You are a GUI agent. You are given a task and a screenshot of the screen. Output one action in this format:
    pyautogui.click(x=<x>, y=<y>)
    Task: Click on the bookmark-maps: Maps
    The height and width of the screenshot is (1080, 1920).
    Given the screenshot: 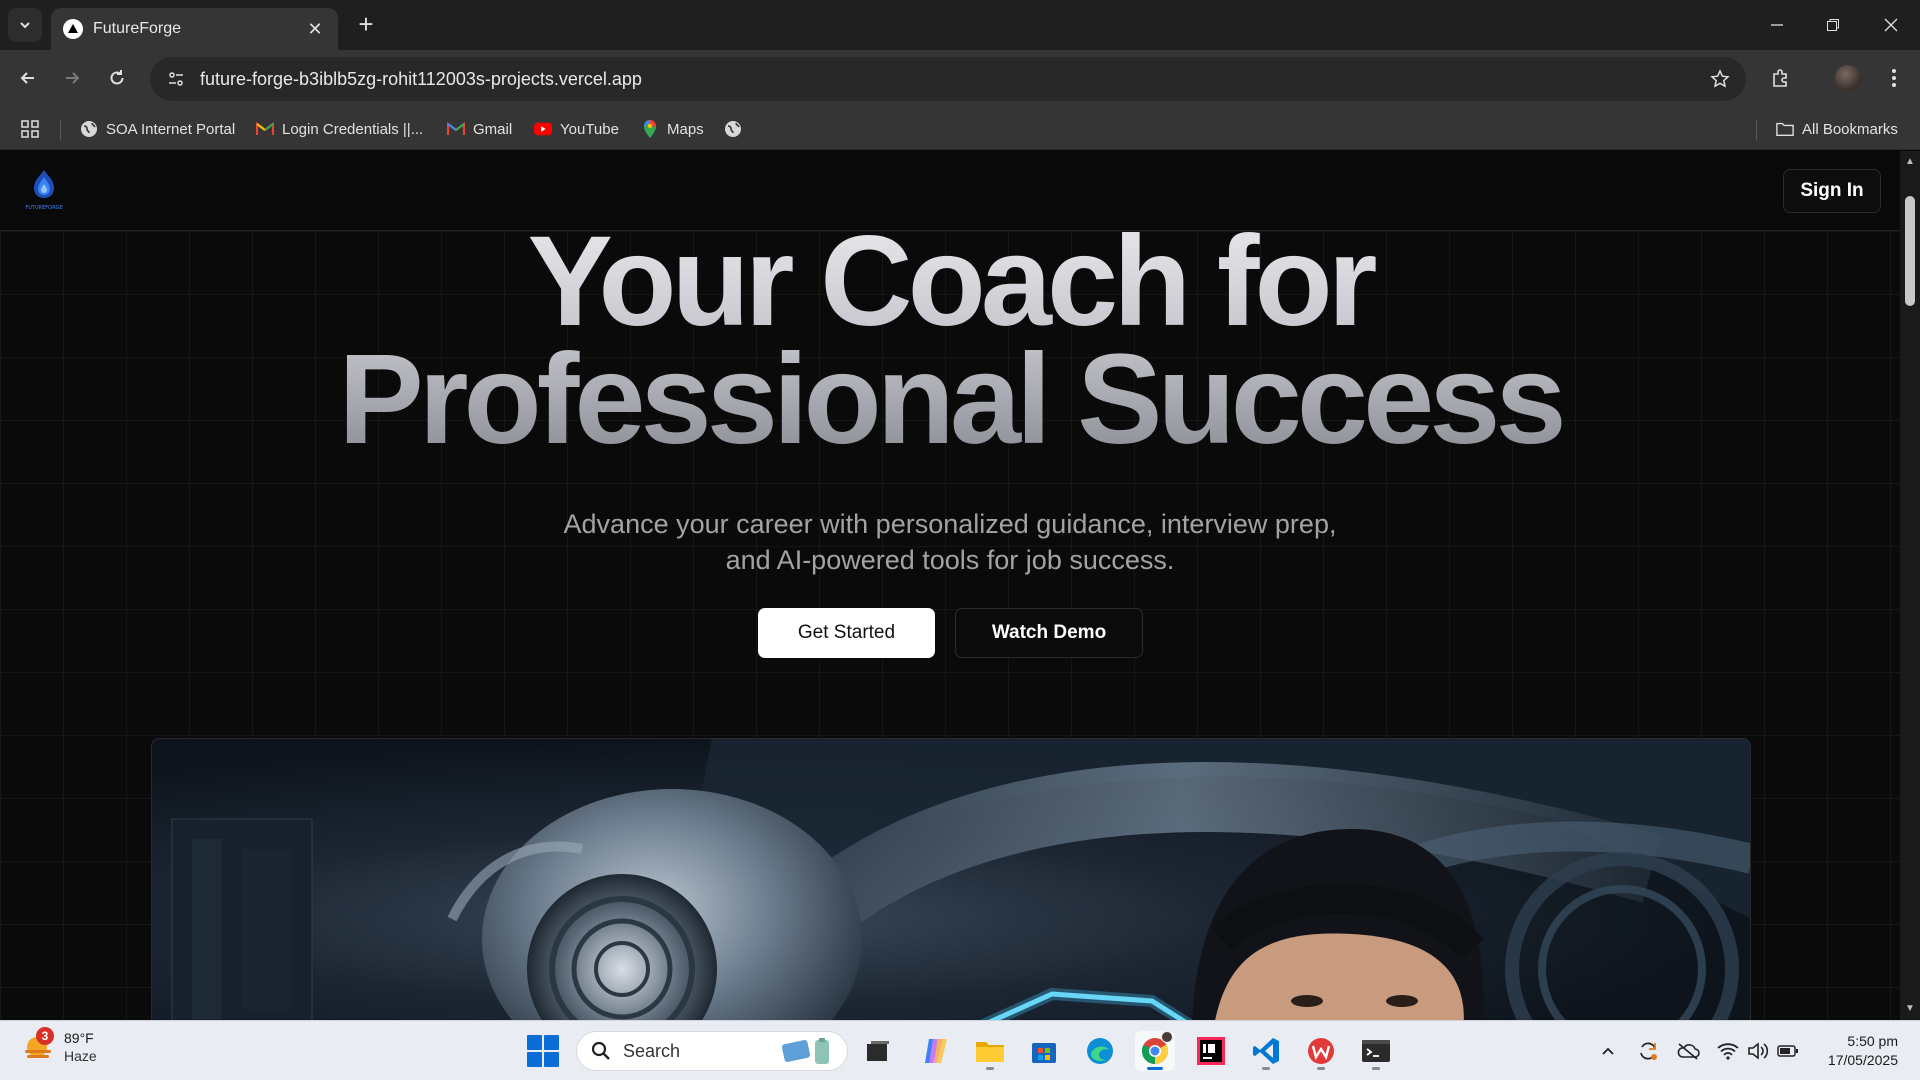 What is the action you would take?
    pyautogui.click(x=672, y=129)
    